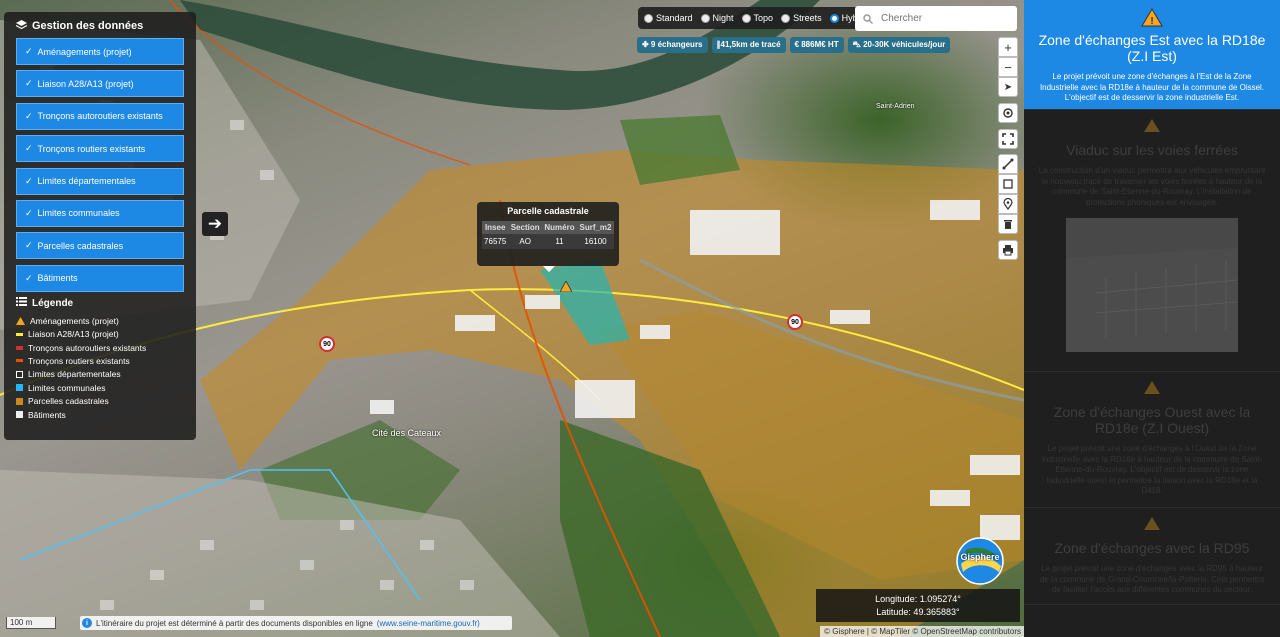  I want to click on fullscreen-button, so click(1008, 139).